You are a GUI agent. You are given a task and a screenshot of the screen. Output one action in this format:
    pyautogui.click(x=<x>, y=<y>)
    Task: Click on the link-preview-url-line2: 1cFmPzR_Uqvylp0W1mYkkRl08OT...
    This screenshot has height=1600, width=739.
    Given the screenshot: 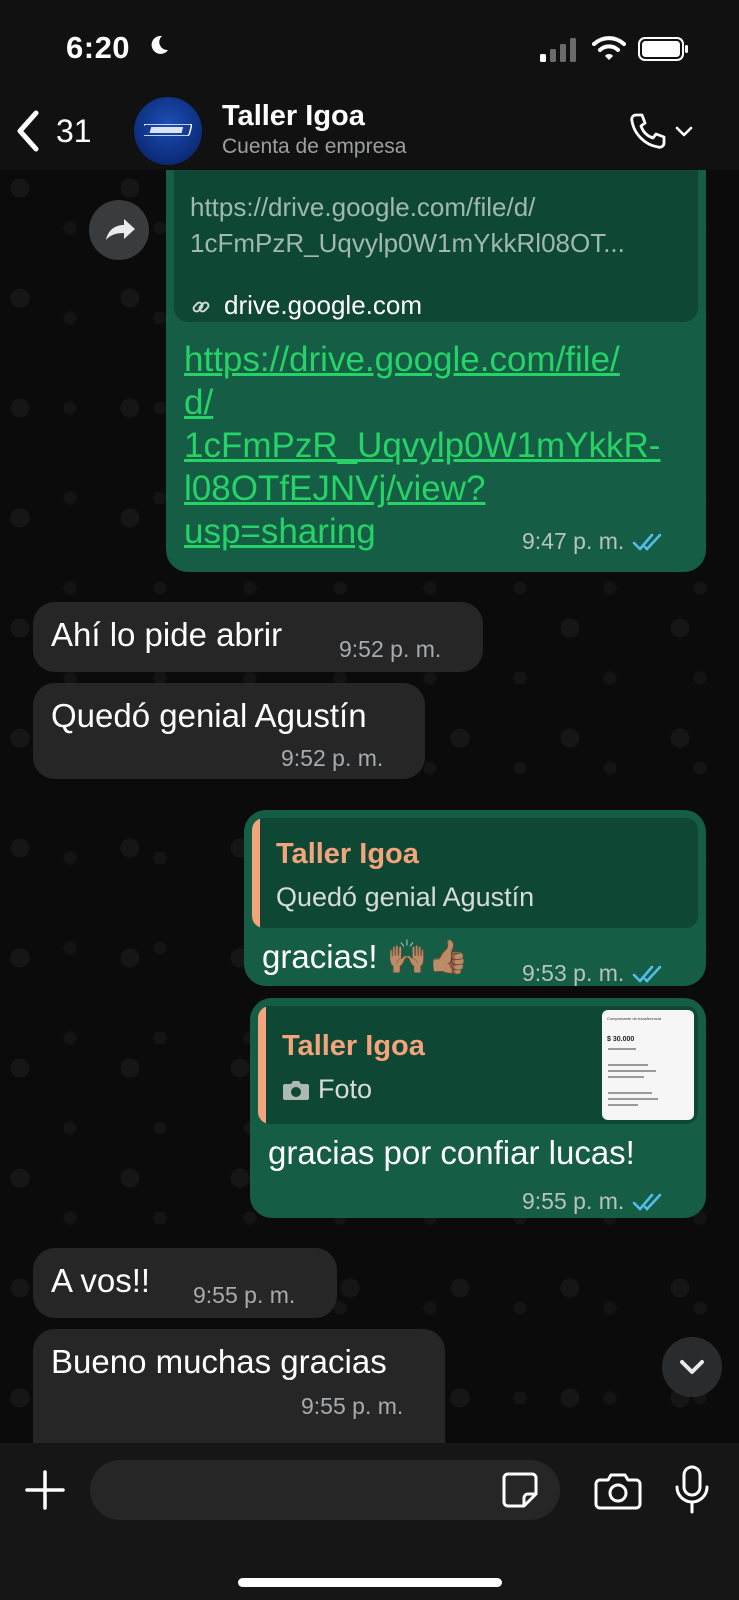 What is the action you would take?
    pyautogui.click(x=407, y=243)
    